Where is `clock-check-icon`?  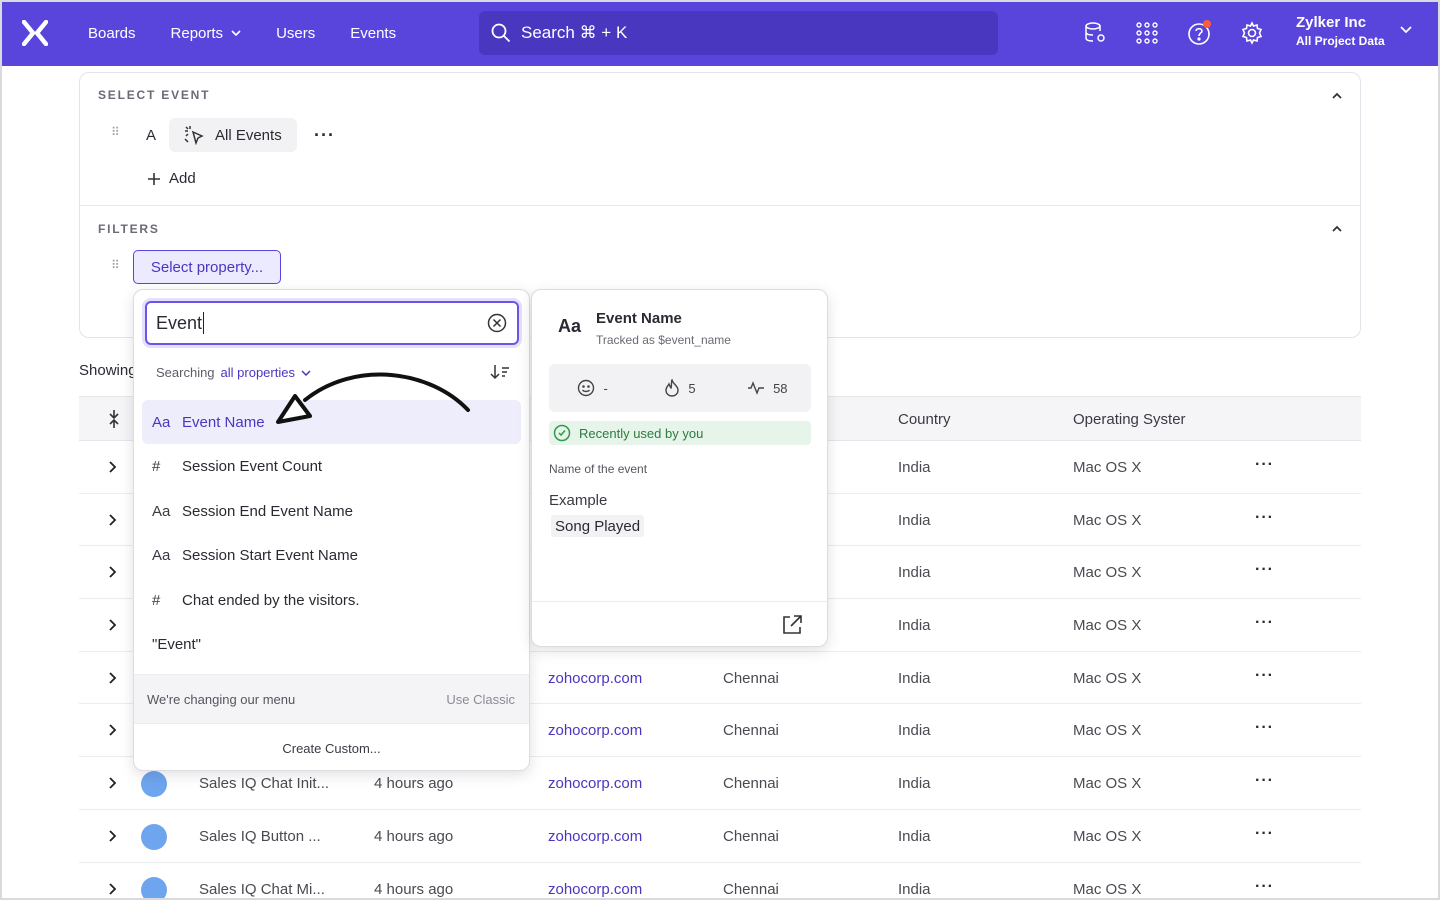 clock-check-icon is located at coordinates (562, 433).